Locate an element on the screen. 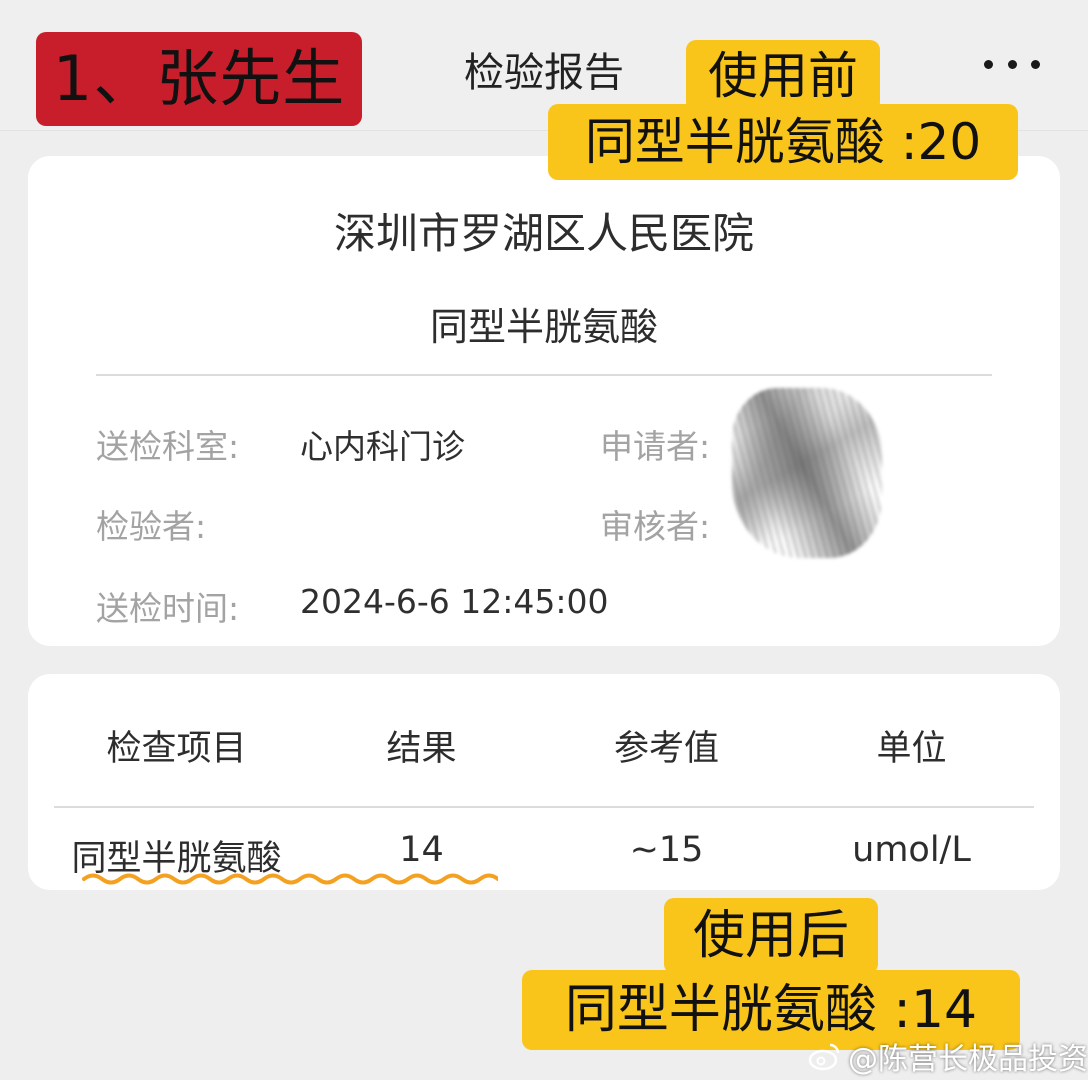  watermark: @陈营长极品投资 is located at coordinates (948, 1056).